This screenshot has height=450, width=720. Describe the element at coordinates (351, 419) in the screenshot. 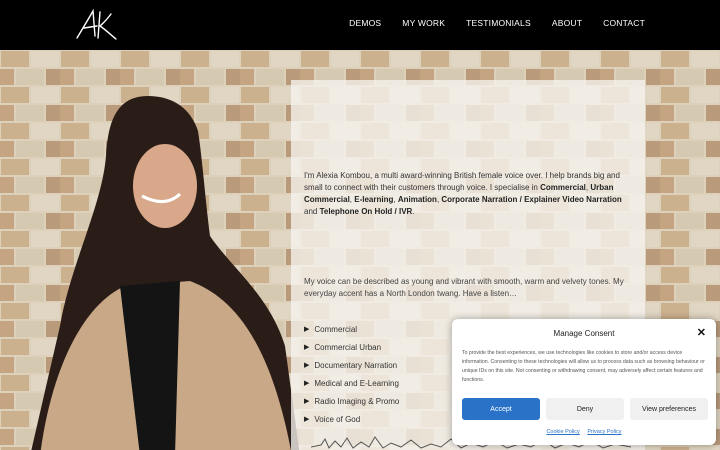

I see `demo-item: ▶ Voice of God` at that location.